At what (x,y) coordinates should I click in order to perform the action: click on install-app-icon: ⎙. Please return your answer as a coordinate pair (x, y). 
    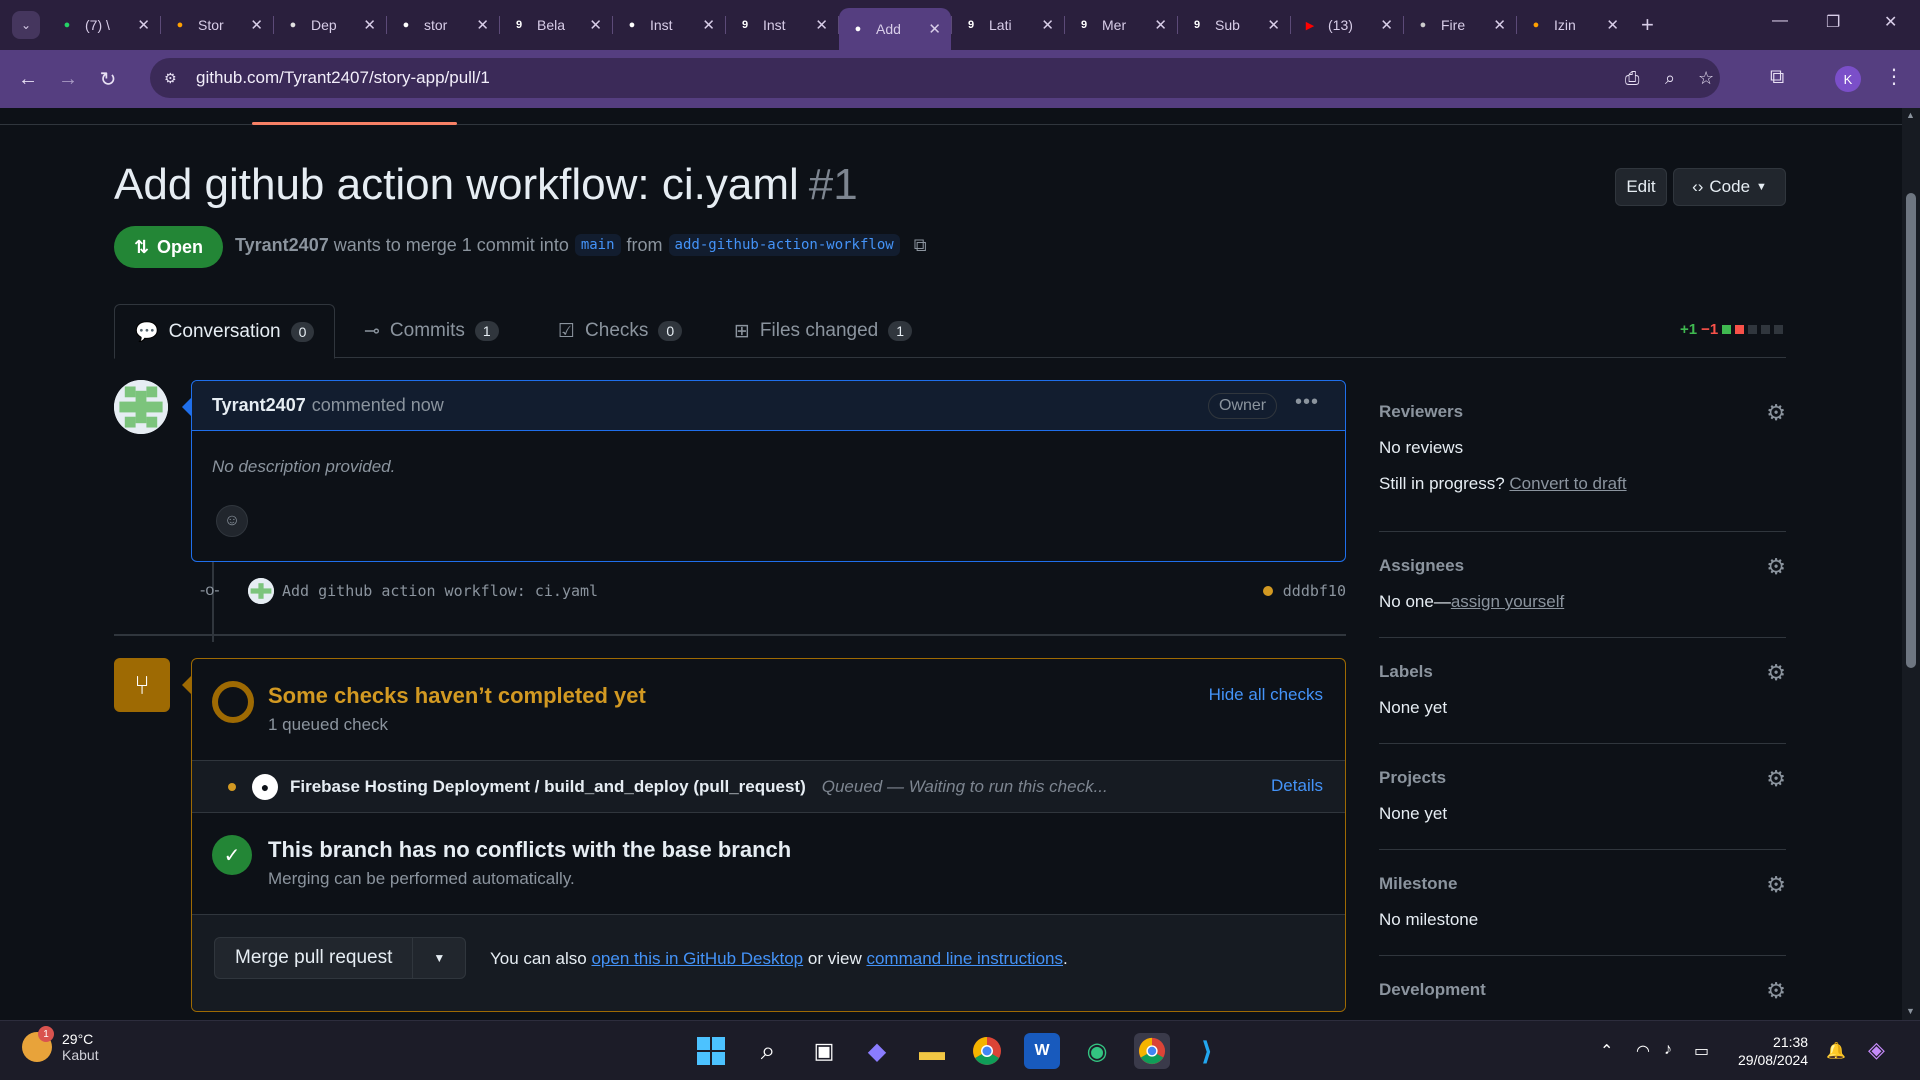
    Looking at the image, I should click on (1632, 78).